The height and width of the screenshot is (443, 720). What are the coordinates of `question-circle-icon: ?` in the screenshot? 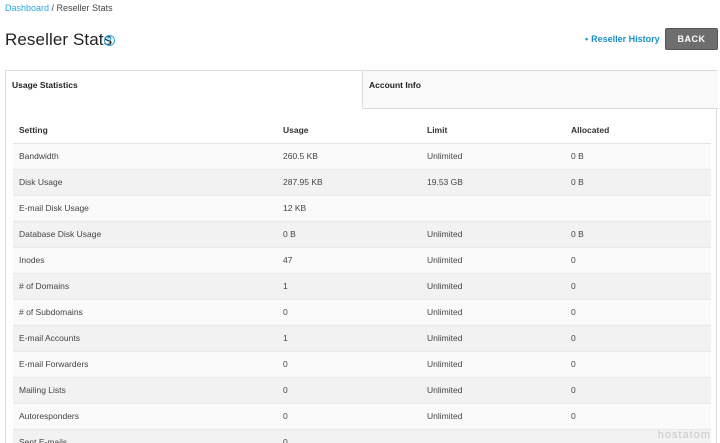 It's located at (109, 40).